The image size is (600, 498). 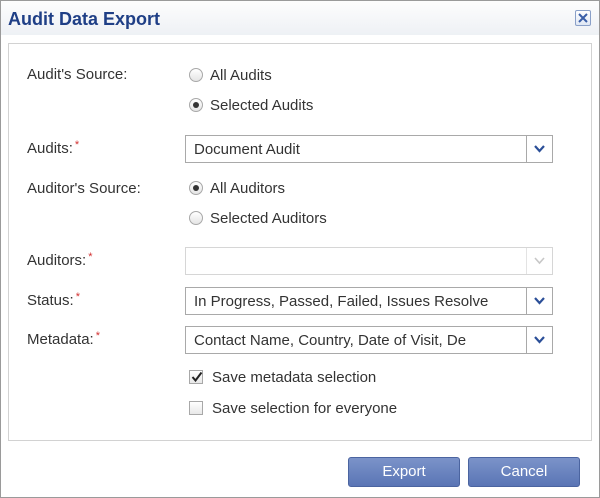 I want to click on auditors-label: Auditors: *, so click(x=60, y=260).